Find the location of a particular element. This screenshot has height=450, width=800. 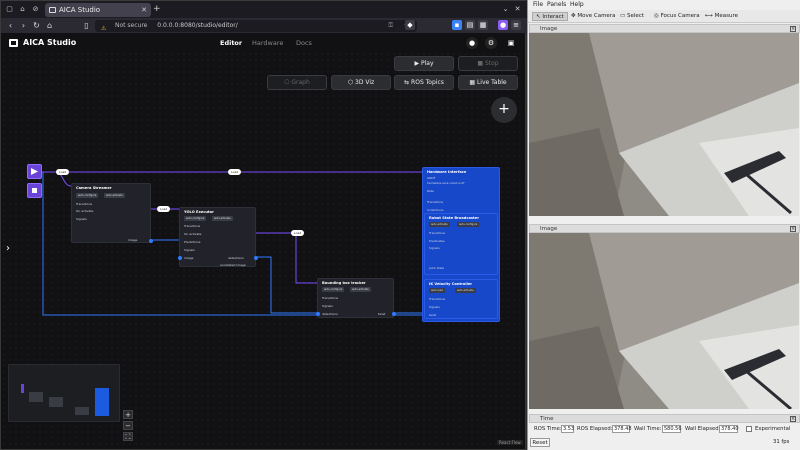

tab-title: AICA Studio is located at coordinates (80, 10).